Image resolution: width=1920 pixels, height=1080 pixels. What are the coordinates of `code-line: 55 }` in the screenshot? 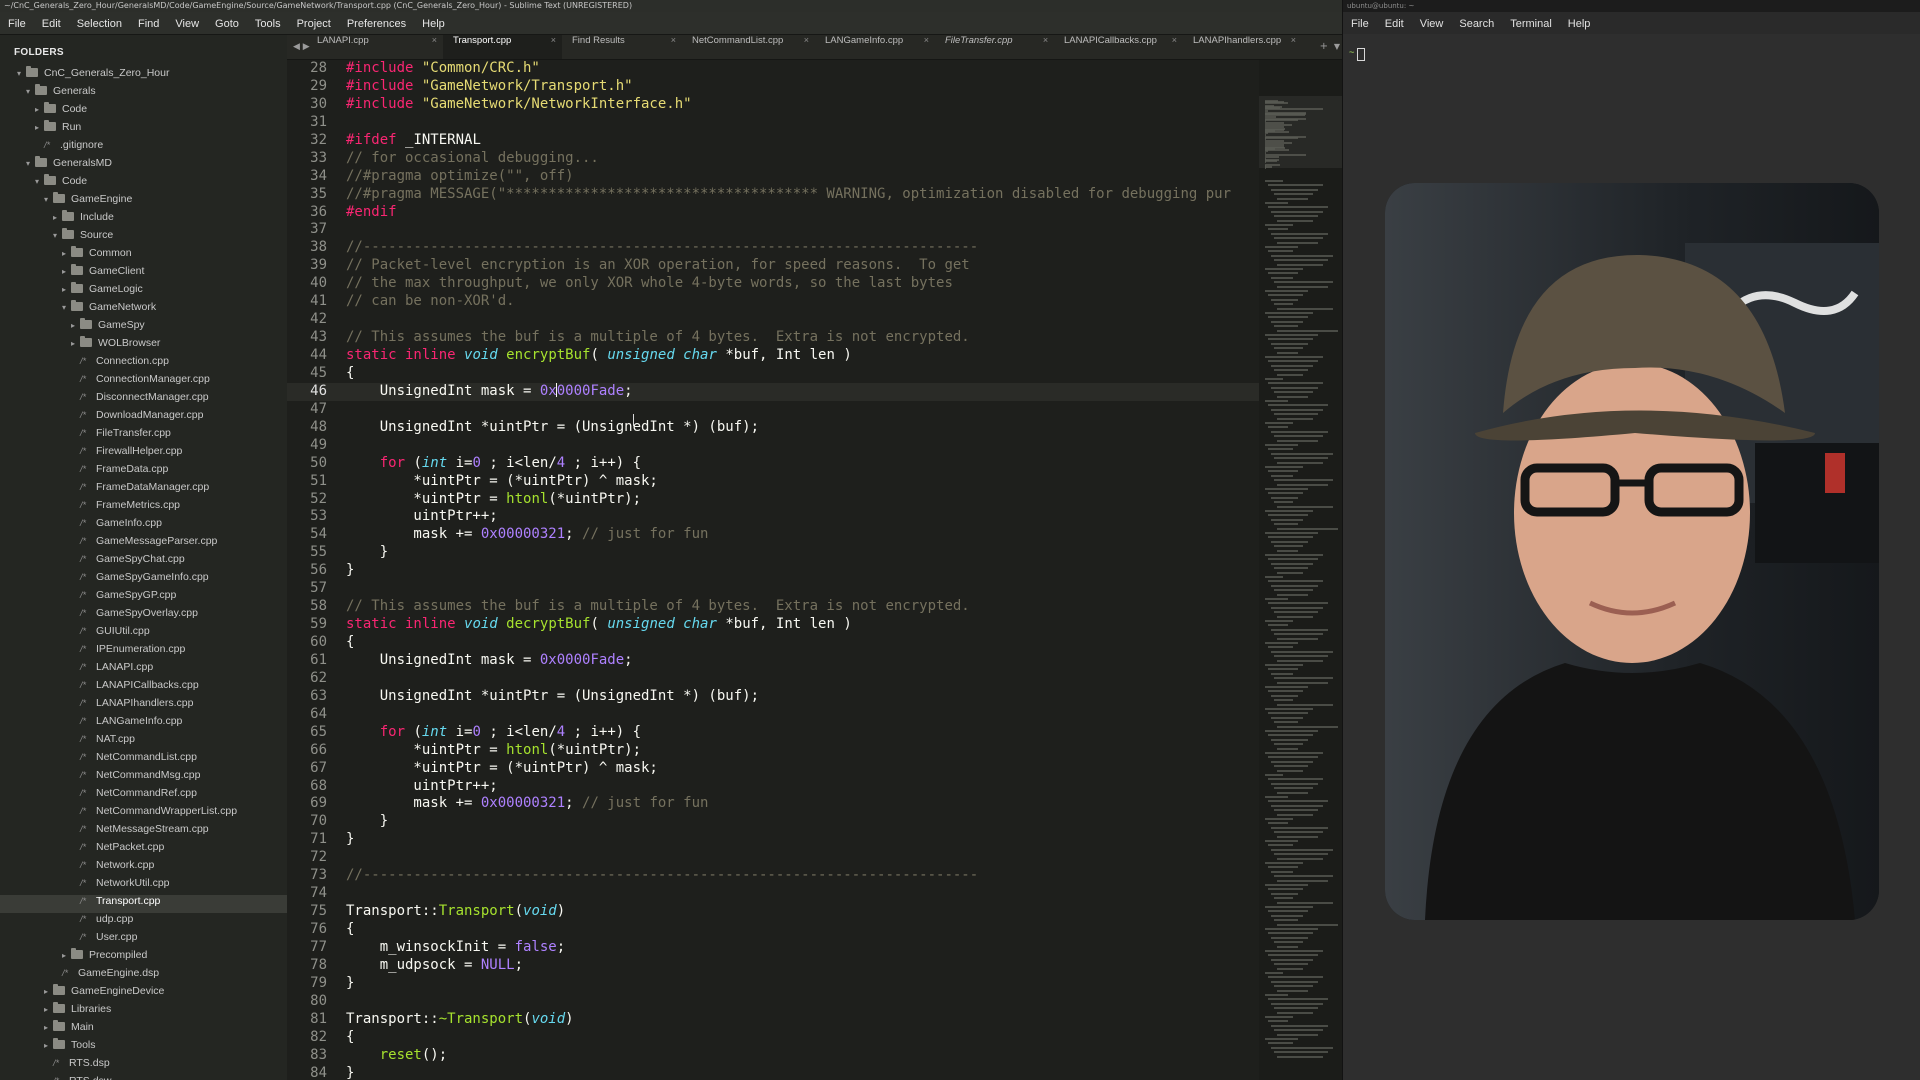 It's located at (773, 553).